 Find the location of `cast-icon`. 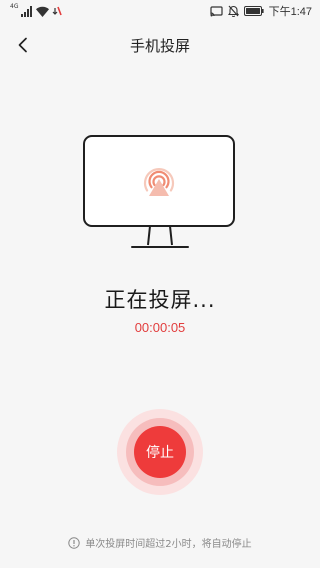

cast-icon is located at coordinates (216, 10).